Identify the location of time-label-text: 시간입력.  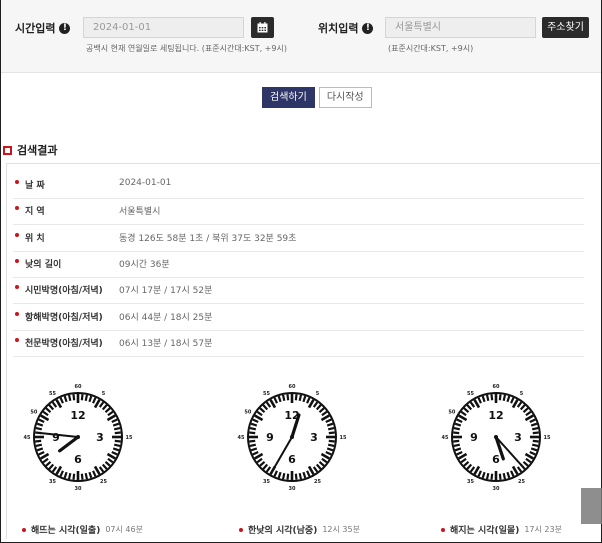
(35, 28).